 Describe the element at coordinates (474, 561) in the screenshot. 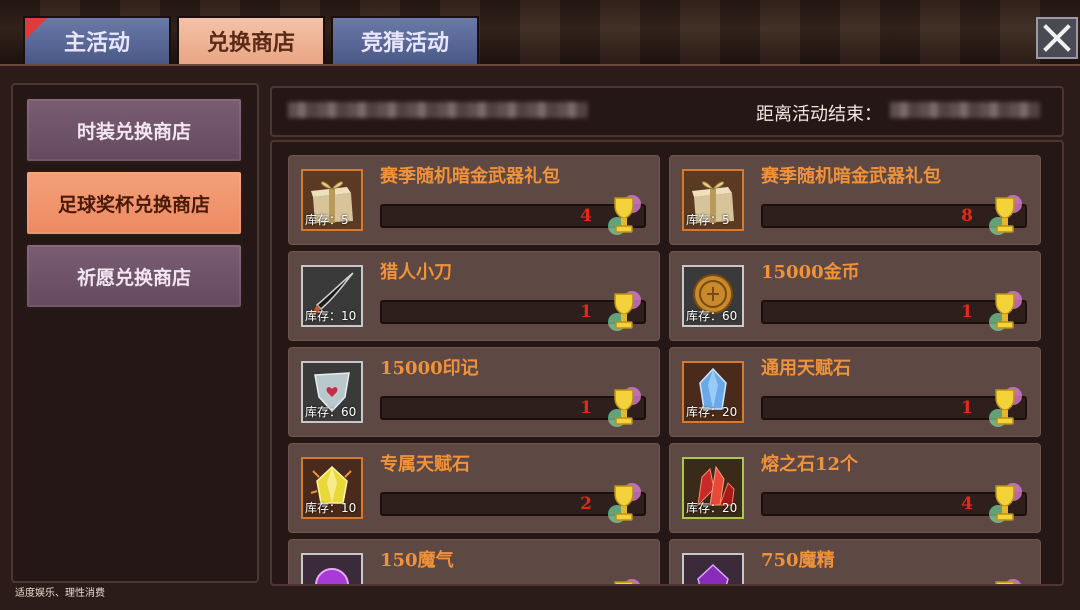

I see `shop-item: 150魔气` at that location.